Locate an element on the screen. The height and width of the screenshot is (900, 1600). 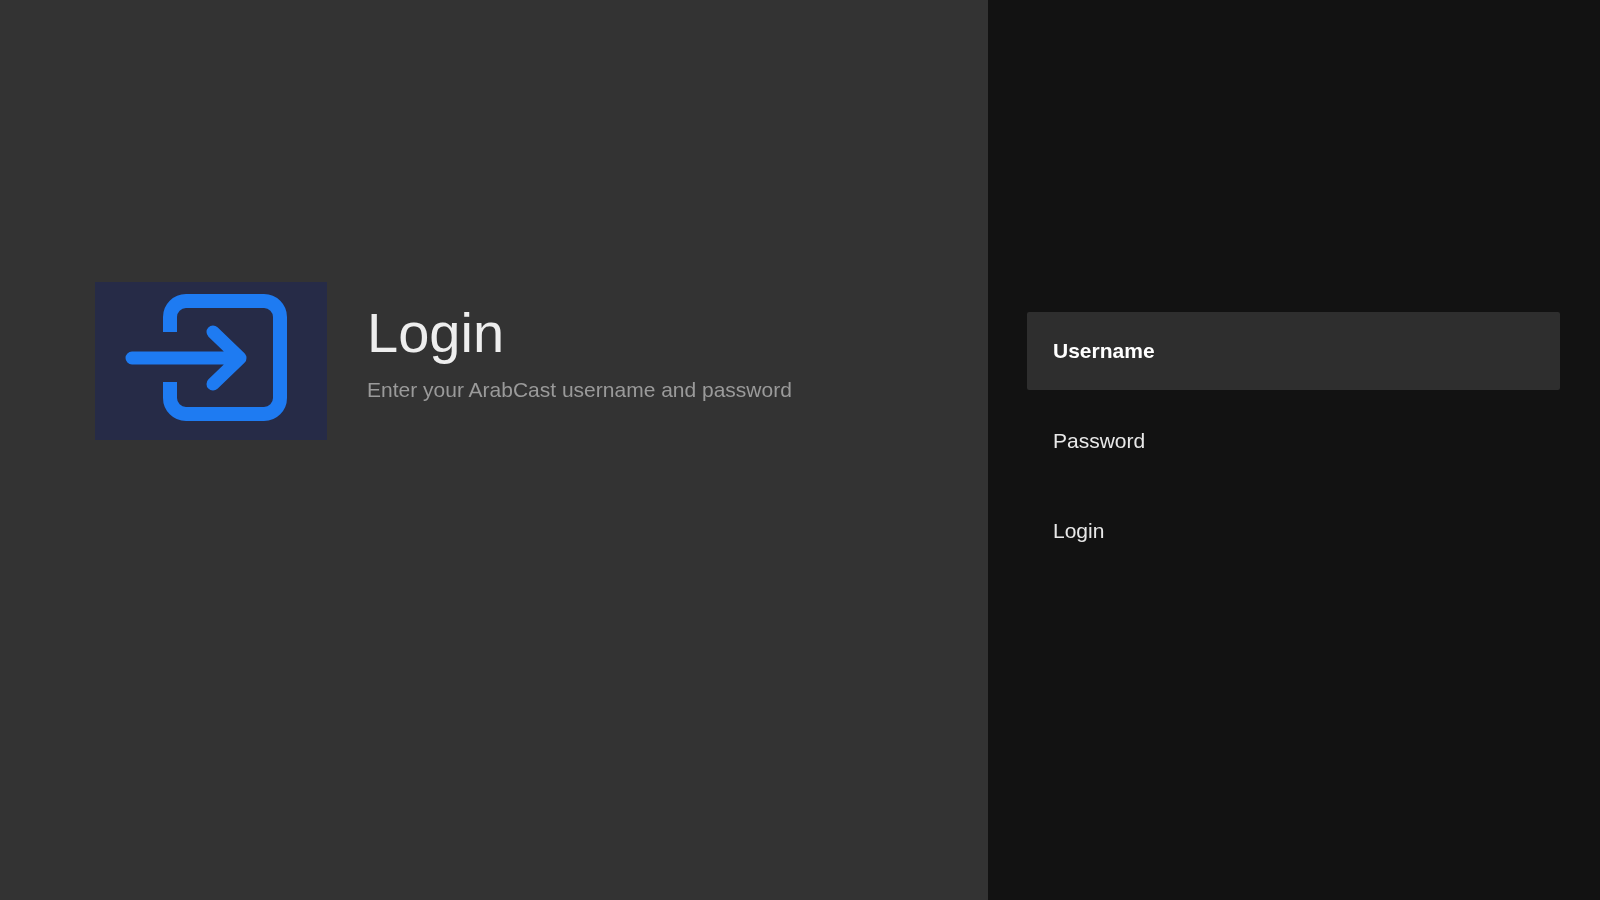
action-item: Login is located at coordinates (1293, 531).